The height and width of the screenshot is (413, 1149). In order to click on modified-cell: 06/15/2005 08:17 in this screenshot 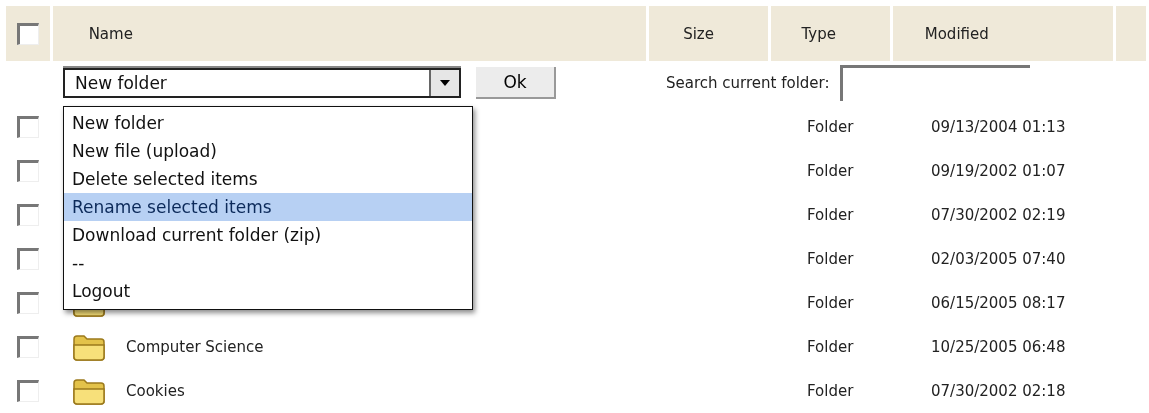, I will do `click(998, 303)`.